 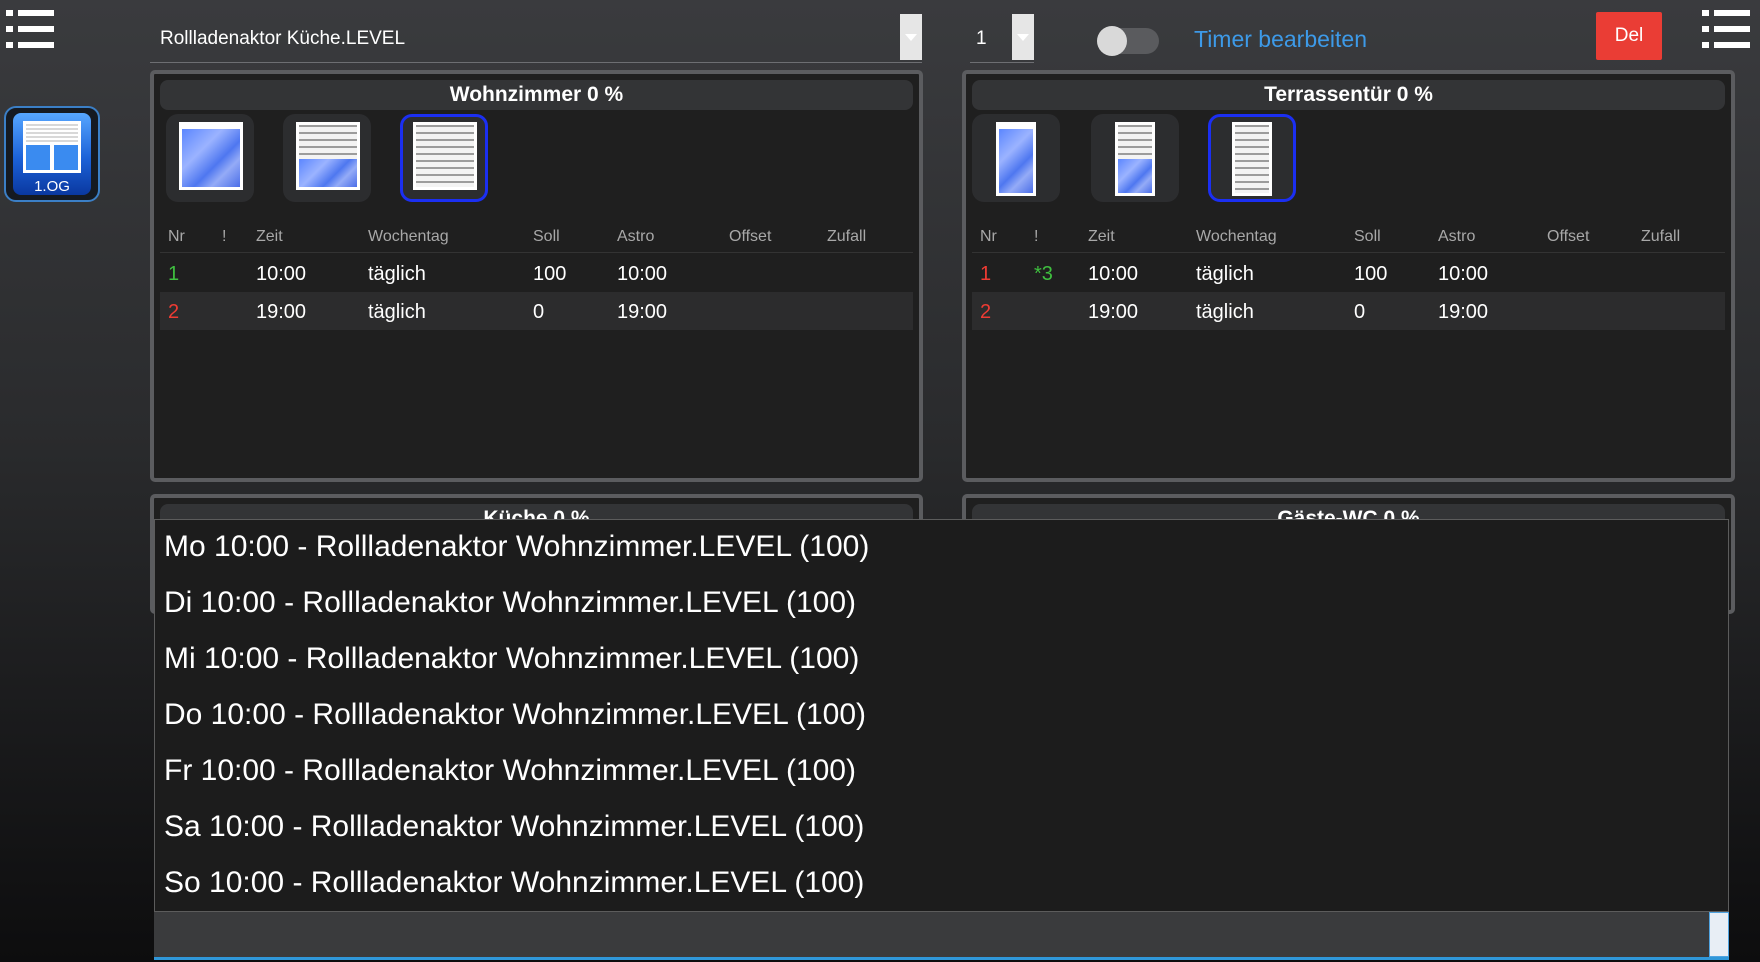 What do you see at coordinates (1348, 95) in the screenshot?
I see `panel-title: Terrassentür 0 %` at bounding box center [1348, 95].